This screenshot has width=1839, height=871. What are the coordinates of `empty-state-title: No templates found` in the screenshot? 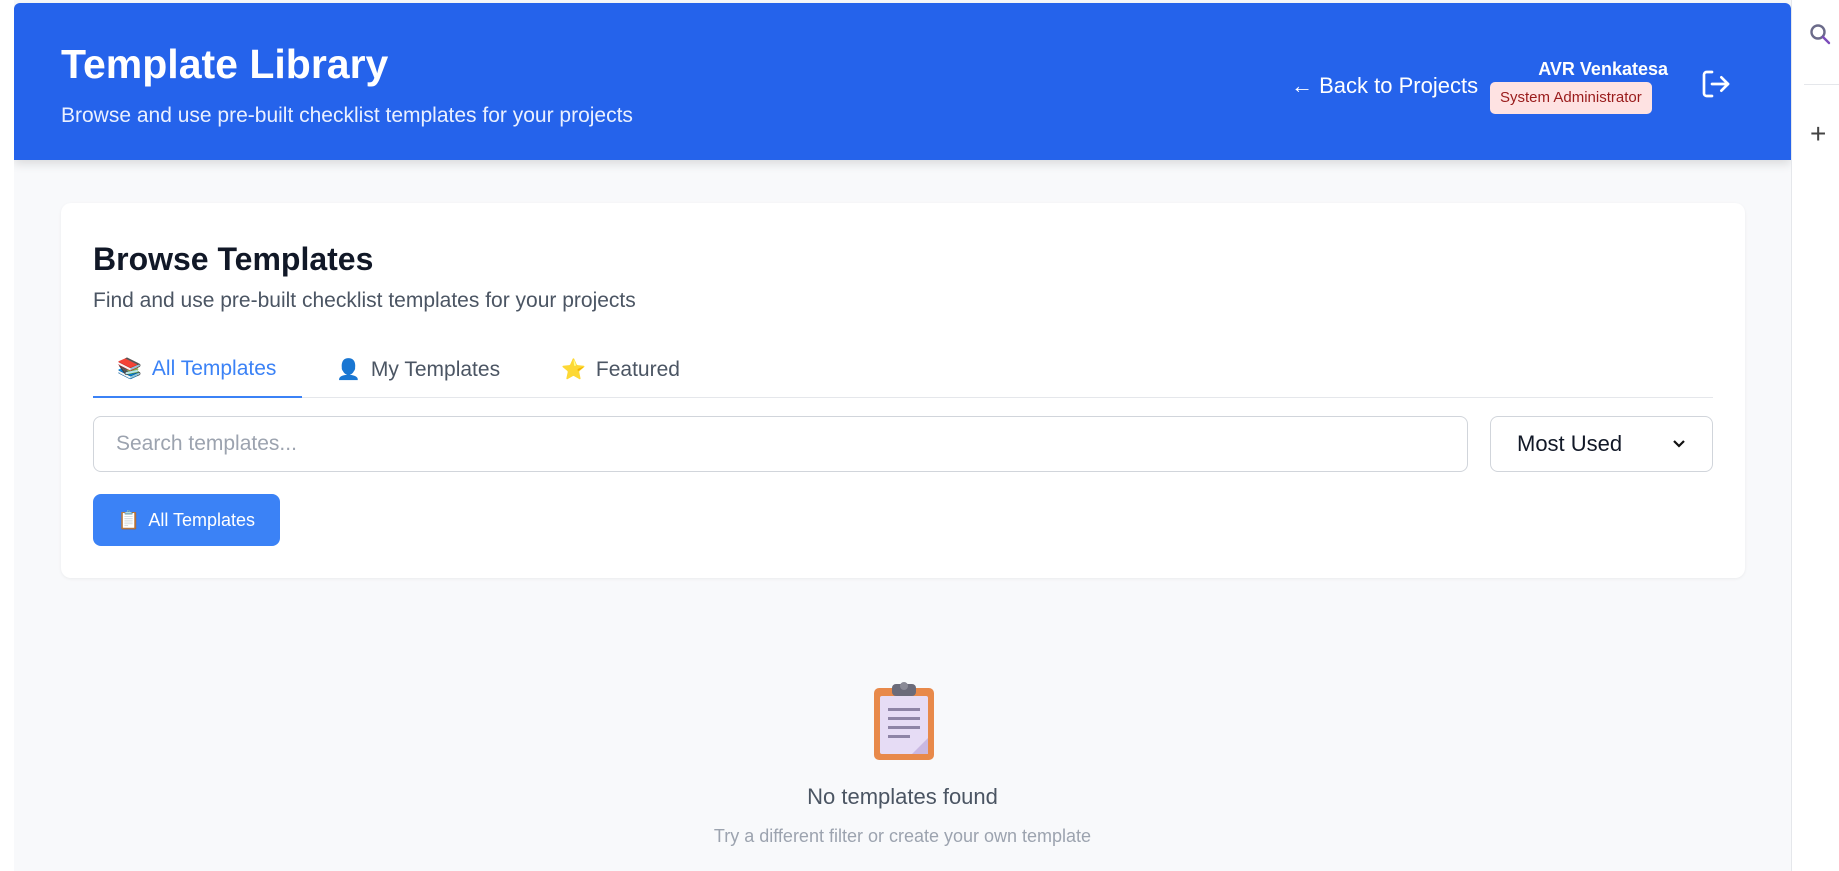 It's located at (902, 796).